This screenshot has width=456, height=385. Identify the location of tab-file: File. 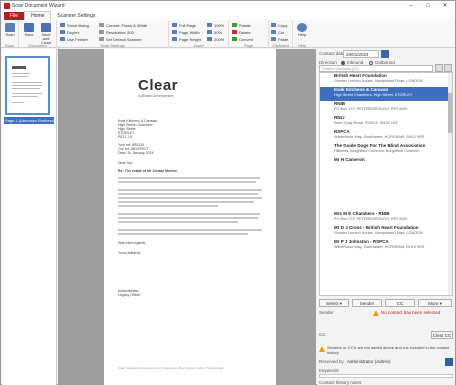
(14, 15).